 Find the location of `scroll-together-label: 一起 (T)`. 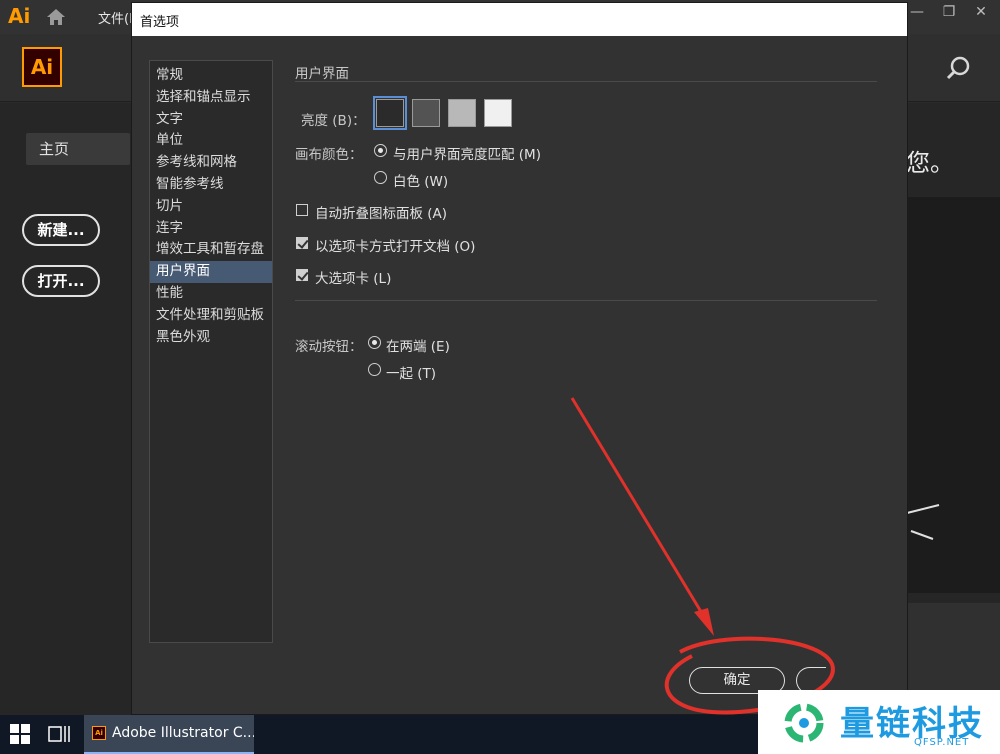

scroll-together-label: 一起 (T) is located at coordinates (411, 372).